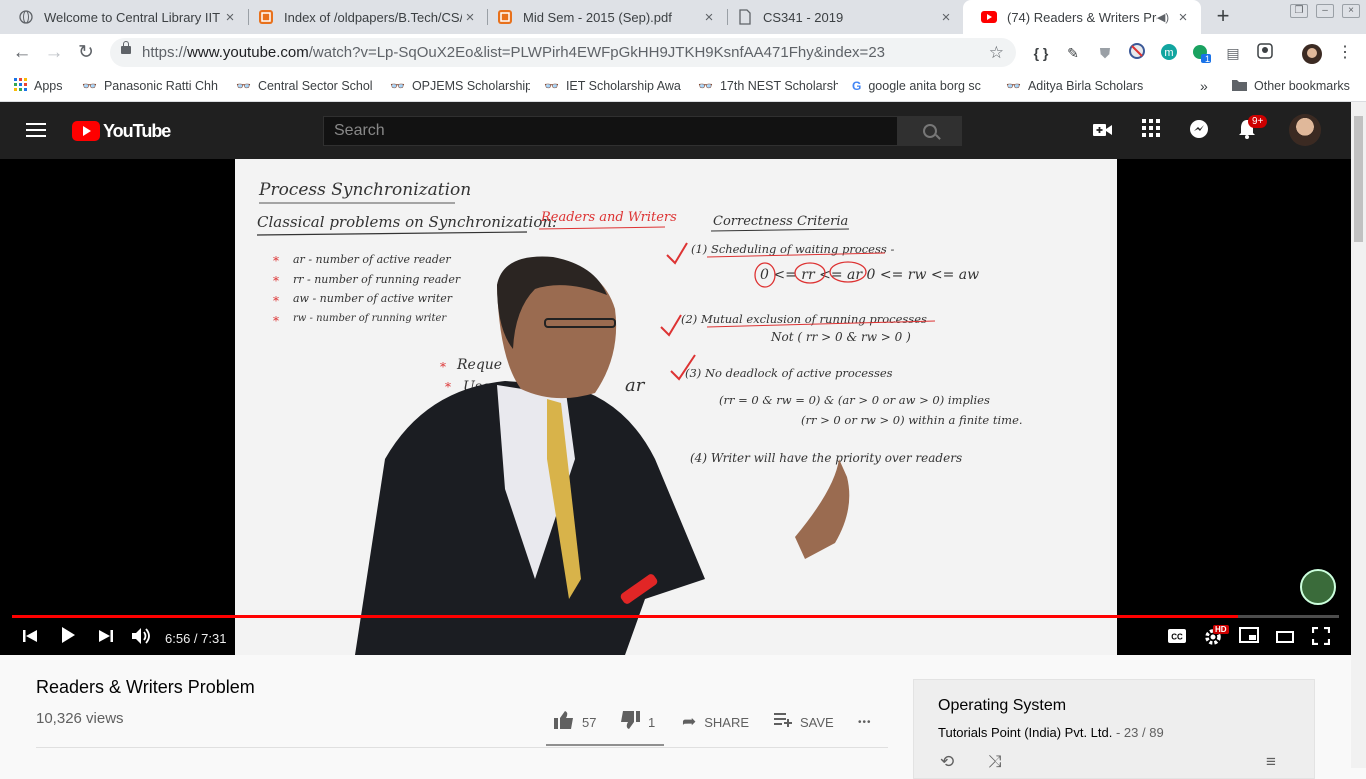 This screenshot has height=779, width=1366. What do you see at coordinates (989, 17) in the screenshot?
I see `youtube-favicon-icon` at bounding box center [989, 17].